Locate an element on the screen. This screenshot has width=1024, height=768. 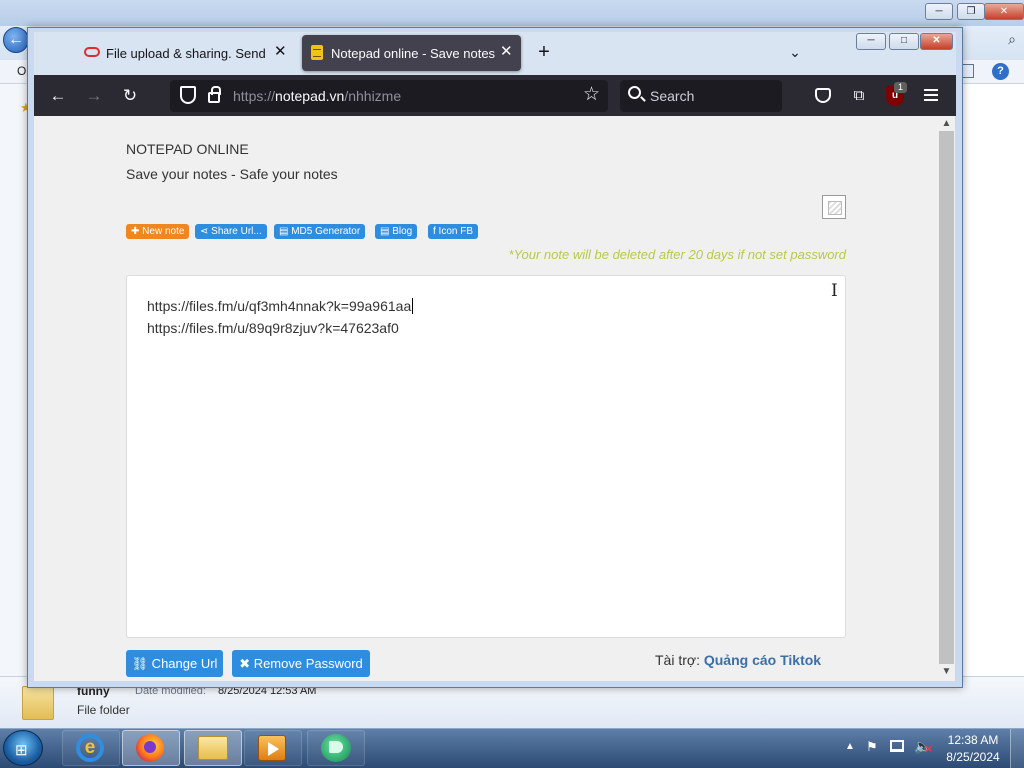
sponsor-label: Tài trợ: is located at coordinates (677, 660).